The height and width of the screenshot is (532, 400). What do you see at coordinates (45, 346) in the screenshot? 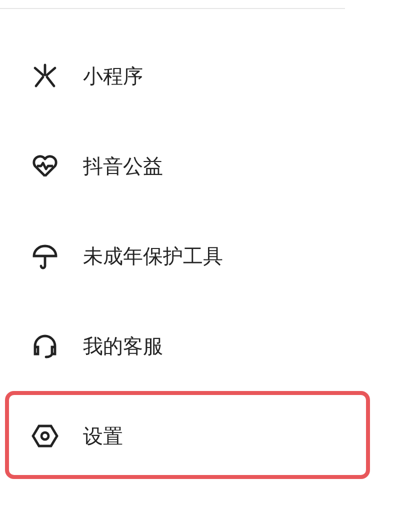
I see `headset-icon` at bounding box center [45, 346].